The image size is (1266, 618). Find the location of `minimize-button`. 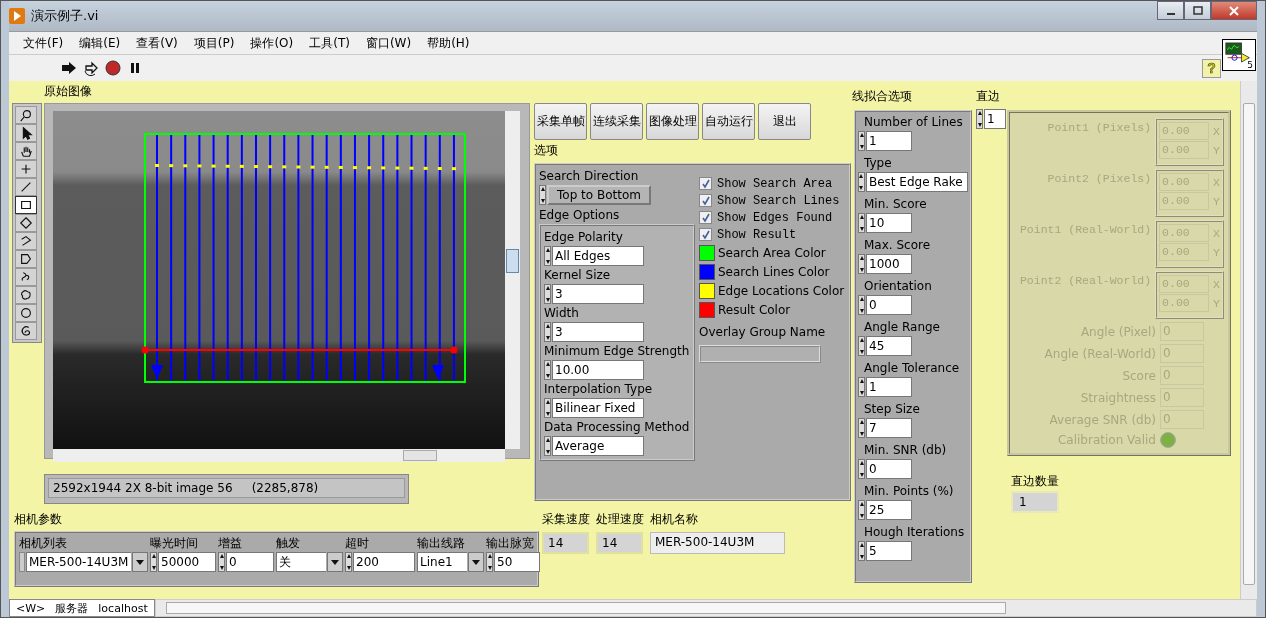

minimize-button is located at coordinates (1170, 10).